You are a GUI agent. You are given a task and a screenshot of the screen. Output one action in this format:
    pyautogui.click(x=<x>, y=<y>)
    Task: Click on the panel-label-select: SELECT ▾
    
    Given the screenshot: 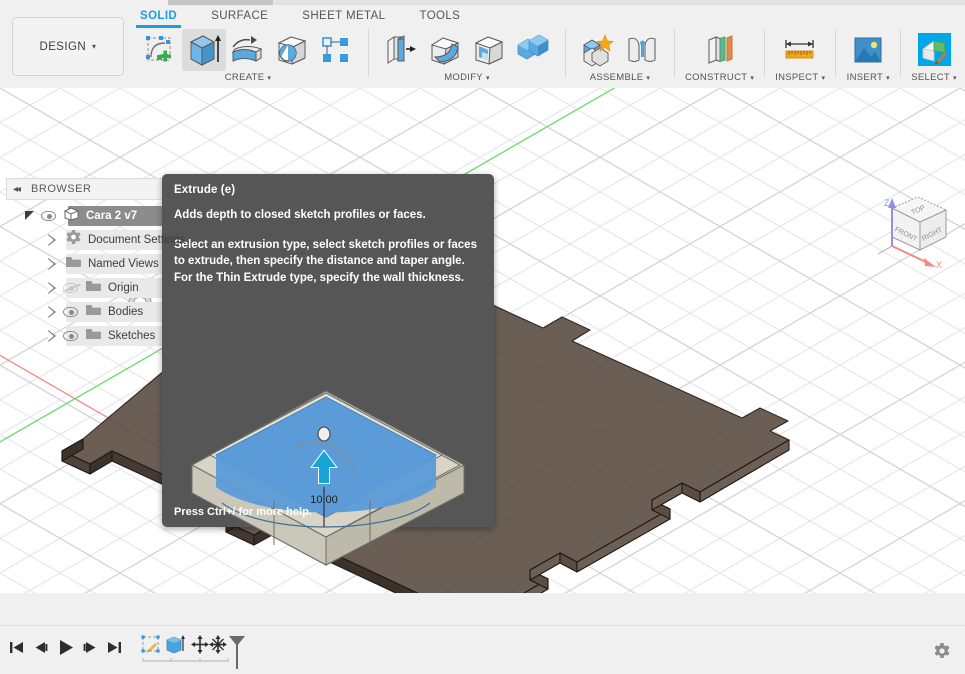 What is the action you would take?
    pyautogui.click(x=934, y=77)
    